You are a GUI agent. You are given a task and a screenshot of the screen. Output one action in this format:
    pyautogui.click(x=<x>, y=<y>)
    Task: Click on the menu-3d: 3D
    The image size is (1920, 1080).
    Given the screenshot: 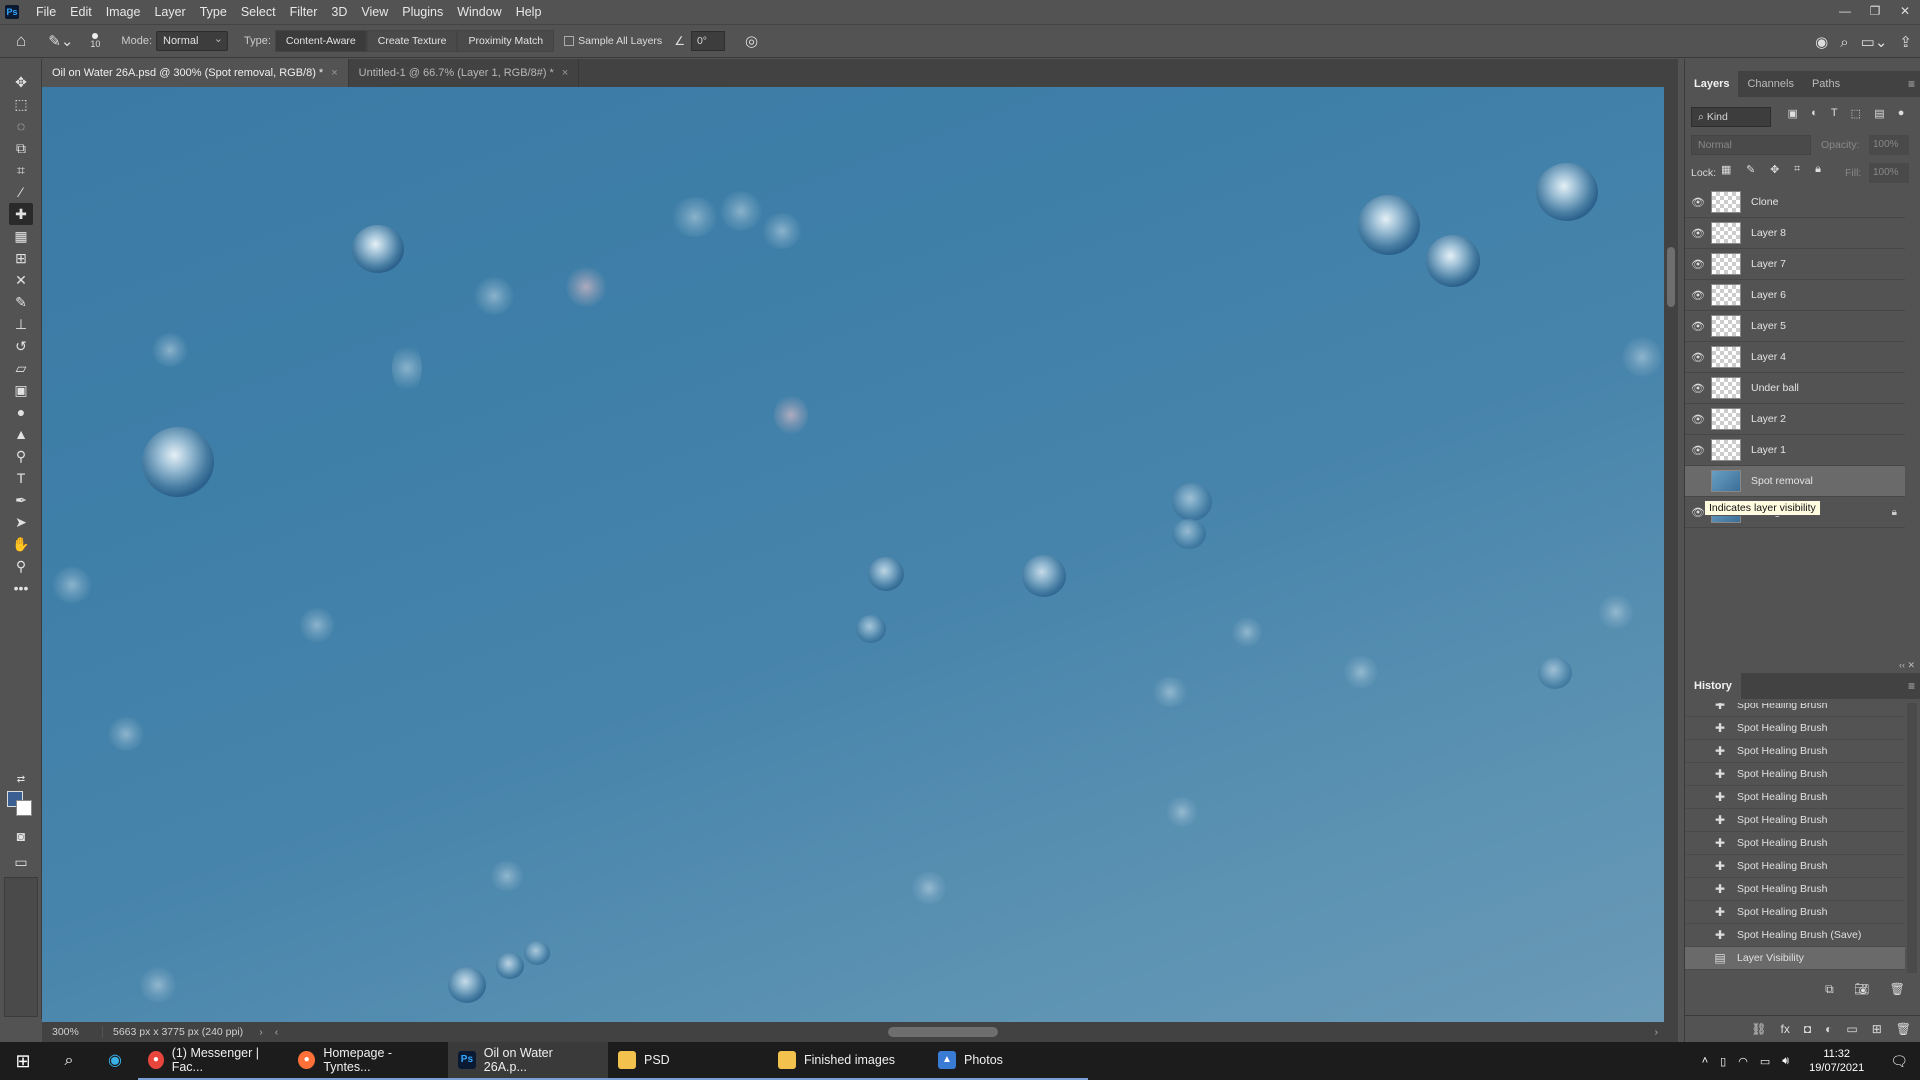 What is the action you would take?
    pyautogui.click(x=339, y=12)
    